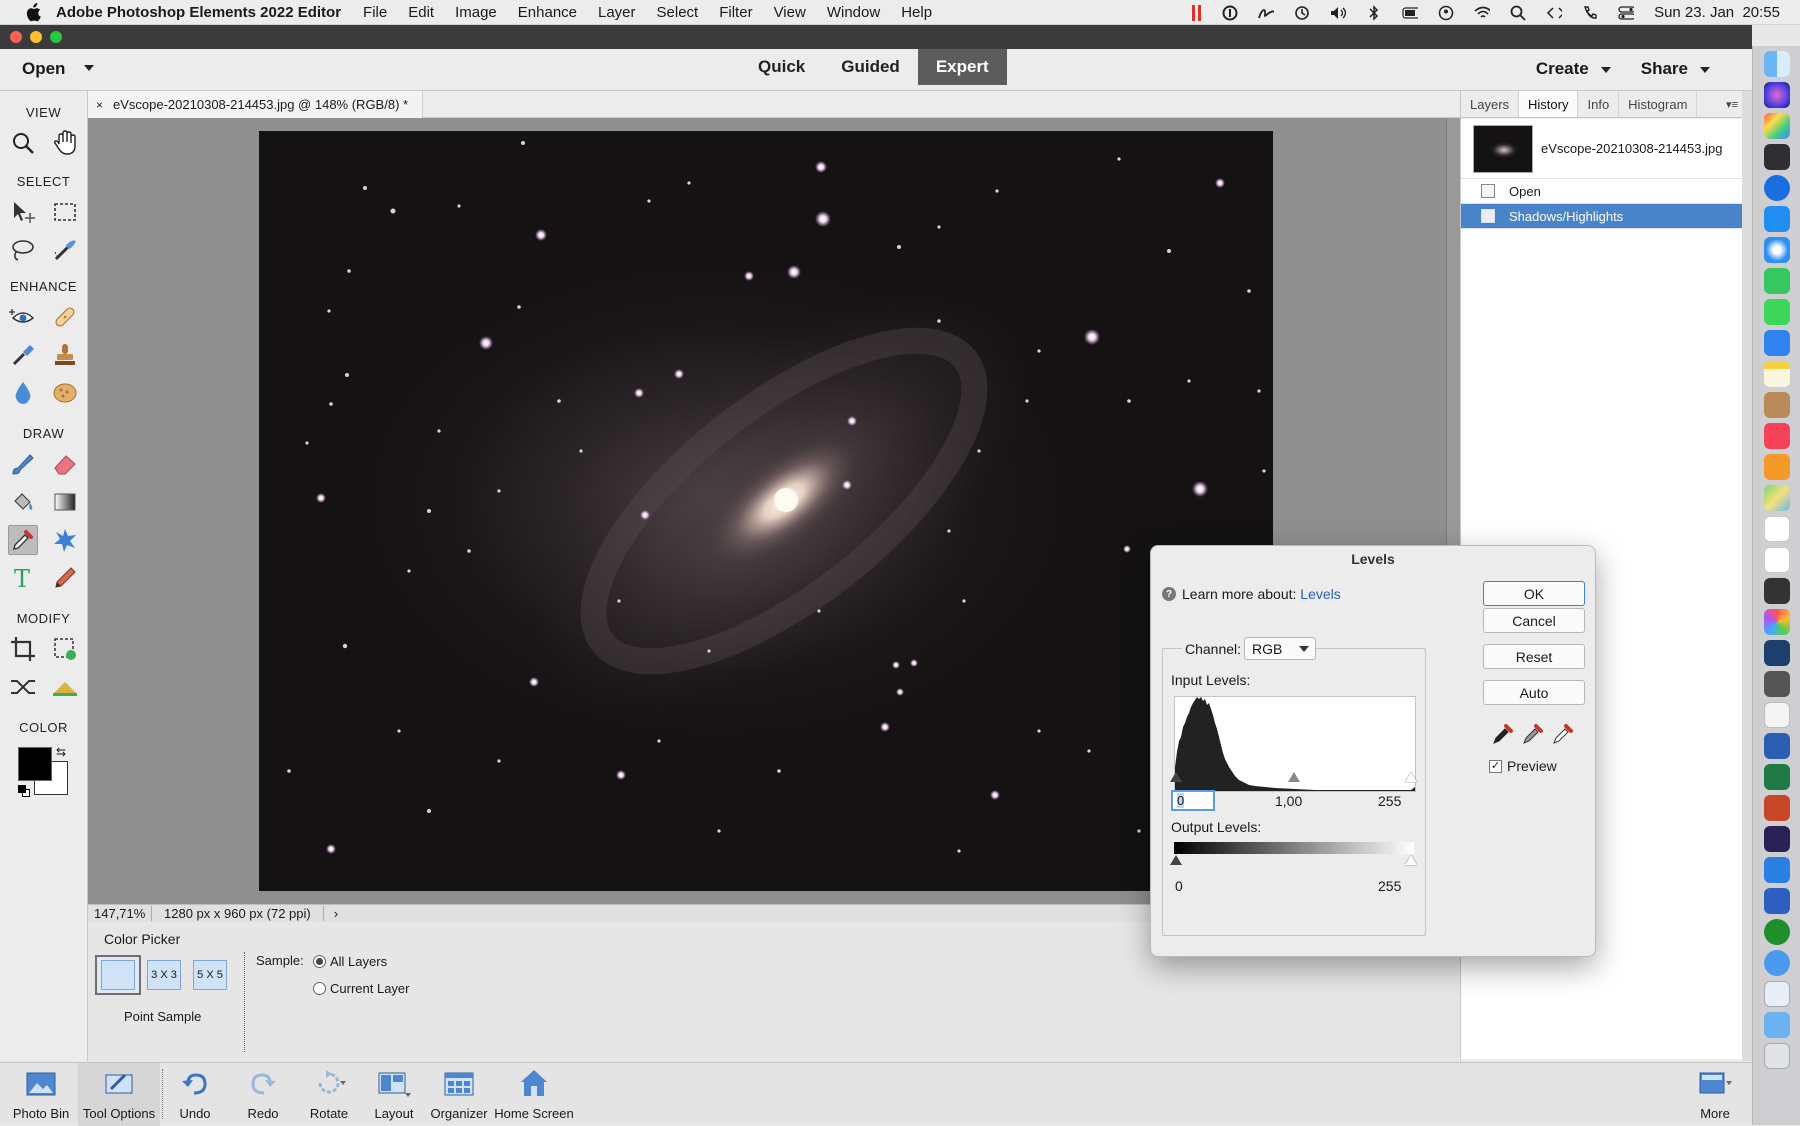  What do you see at coordinates (1776, 374) in the screenshot?
I see `notes-dock-icon` at bounding box center [1776, 374].